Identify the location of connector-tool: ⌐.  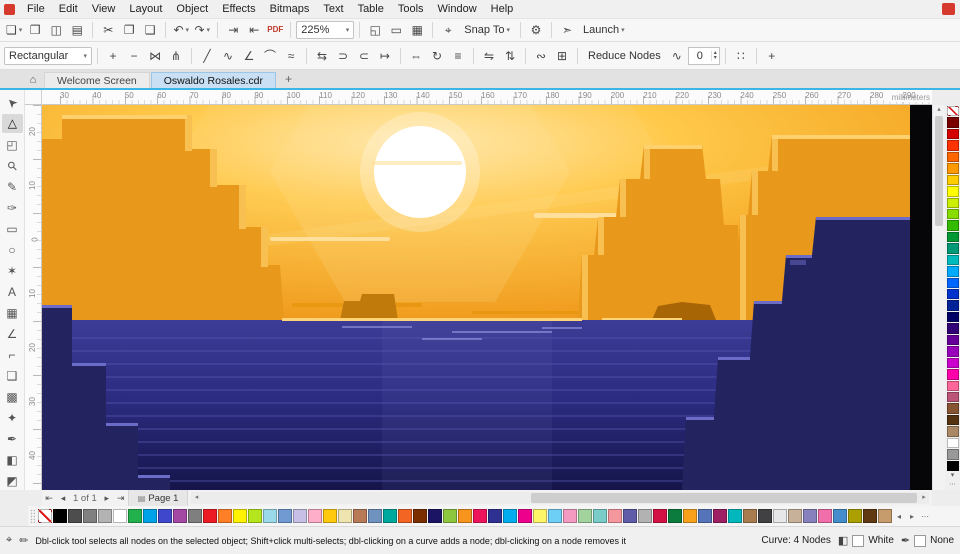
(12, 354).